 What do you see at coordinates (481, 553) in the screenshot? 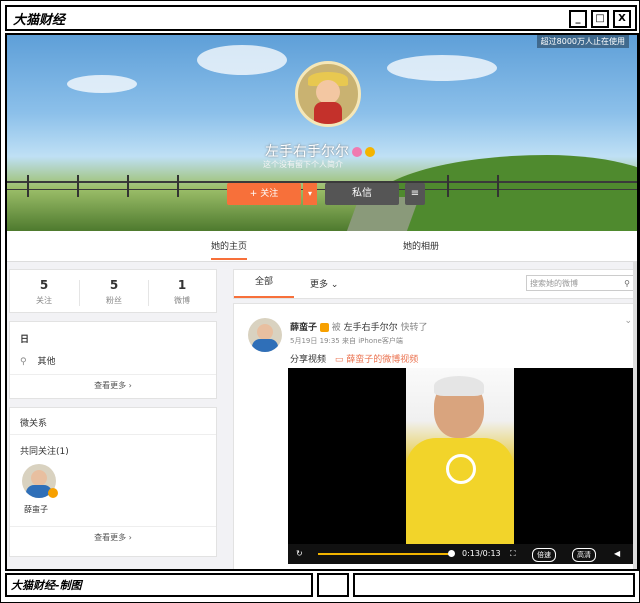
I see `time-display: 0:13/0:13` at bounding box center [481, 553].